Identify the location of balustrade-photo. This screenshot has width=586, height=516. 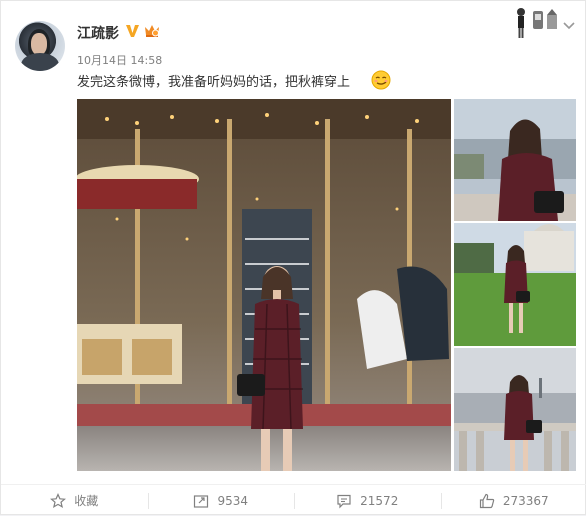
(515, 409).